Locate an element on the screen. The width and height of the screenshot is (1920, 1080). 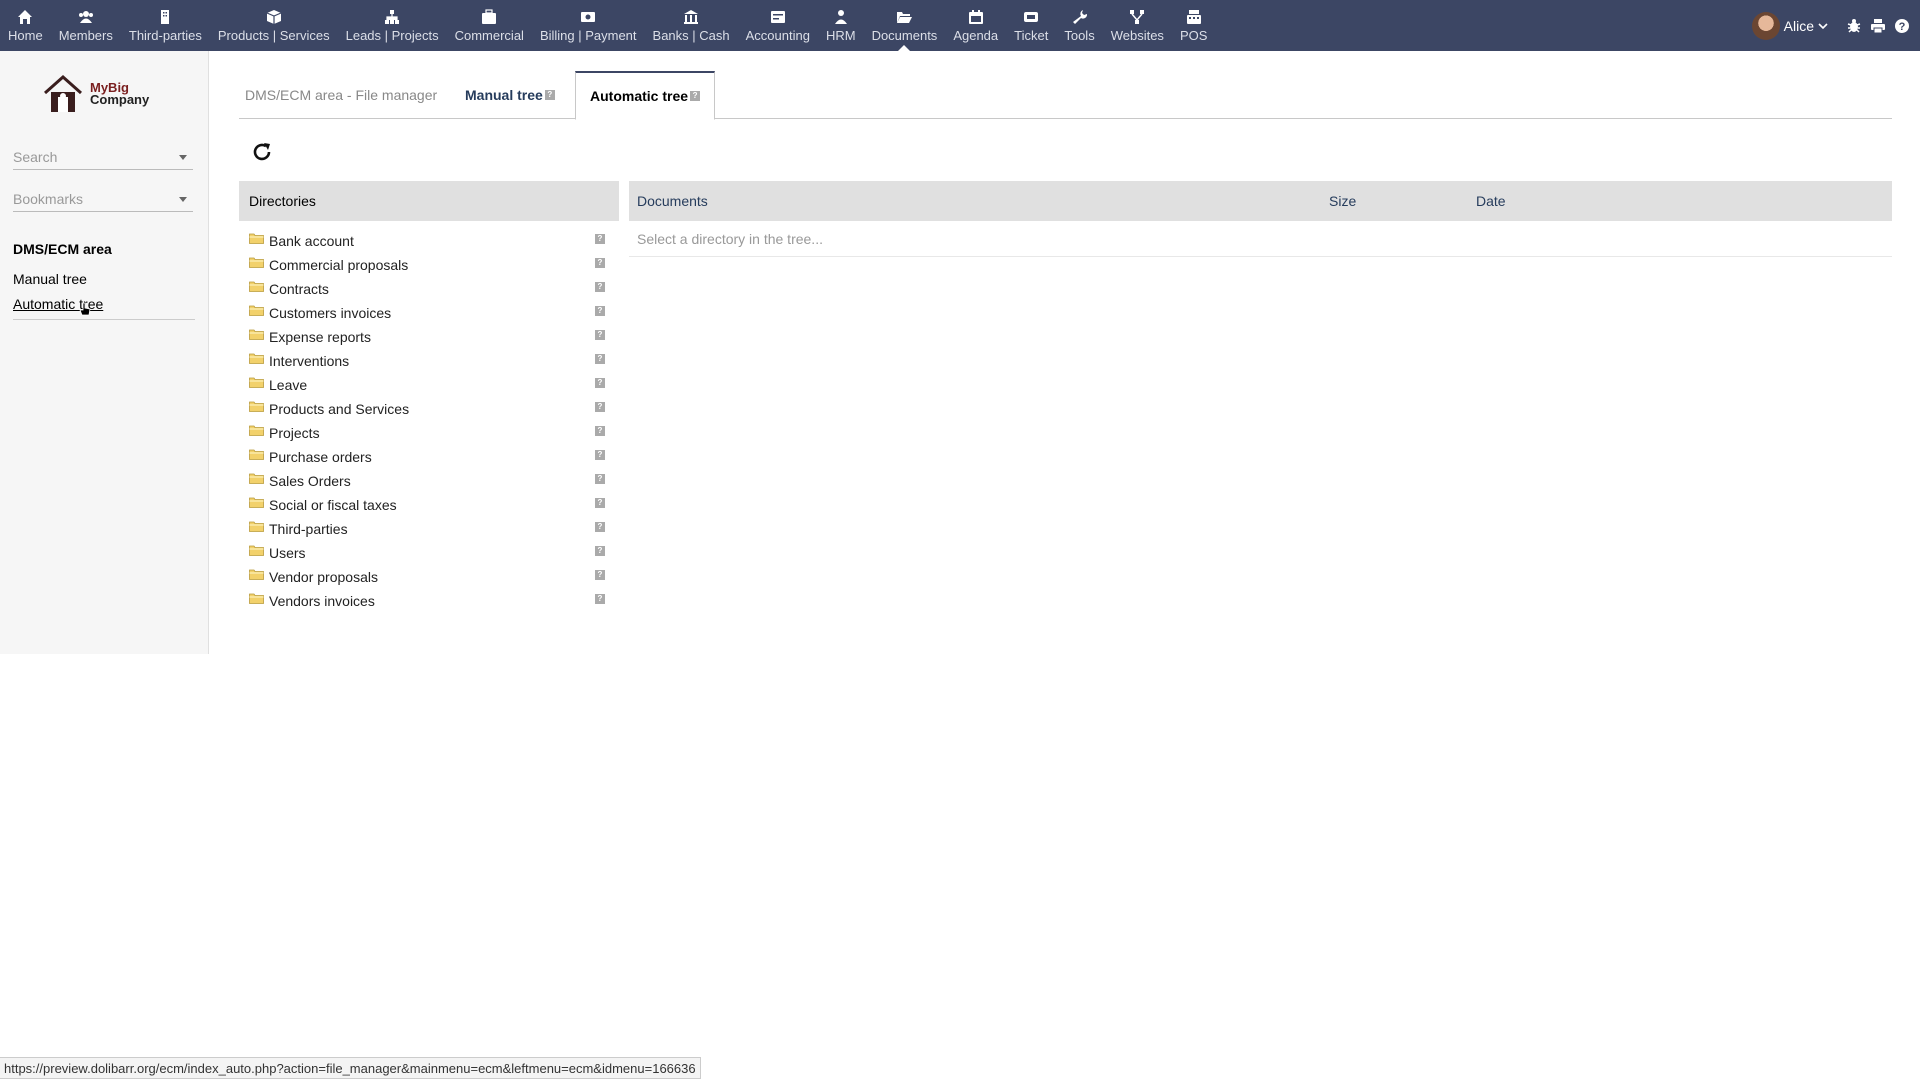
directory-item: Contracts? is located at coordinates (429, 289).